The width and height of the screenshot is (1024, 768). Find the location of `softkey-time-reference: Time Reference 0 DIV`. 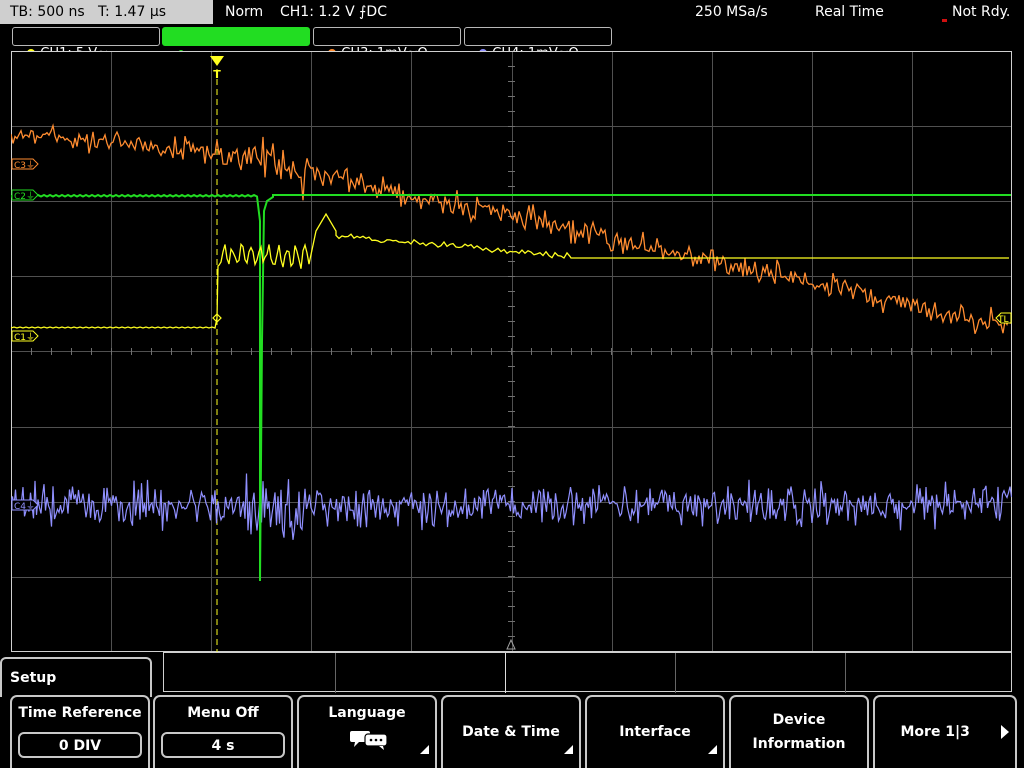

softkey-time-reference: Time Reference 0 DIV is located at coordinates (80, 731).